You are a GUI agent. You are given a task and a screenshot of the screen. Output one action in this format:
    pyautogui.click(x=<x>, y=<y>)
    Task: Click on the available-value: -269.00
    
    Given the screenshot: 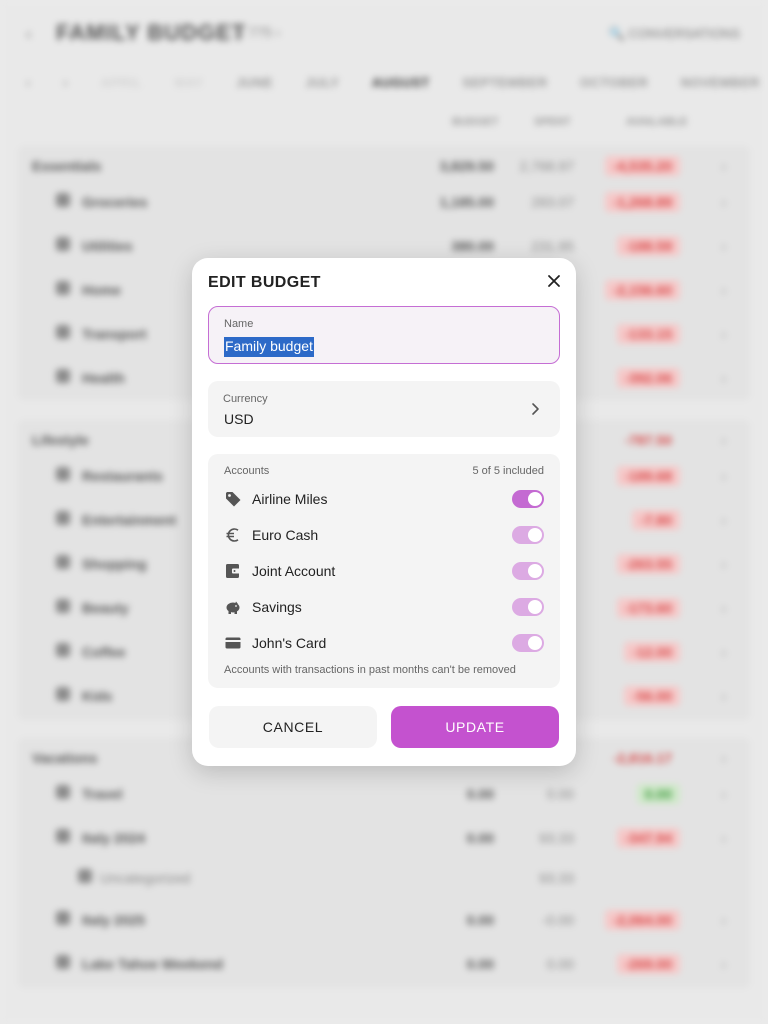 What is the action you would take?
    pyautogui.click(x=648, y=964)
    